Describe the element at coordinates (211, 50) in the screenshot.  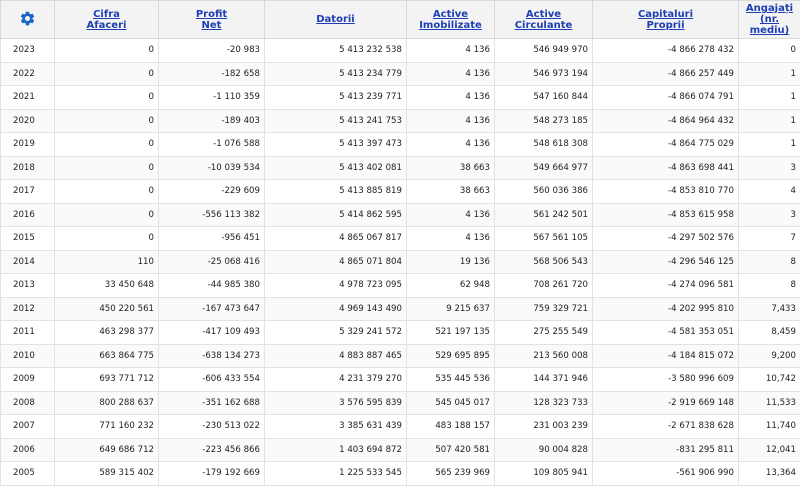
I see `cell-profit-net: -20 983` at that location.